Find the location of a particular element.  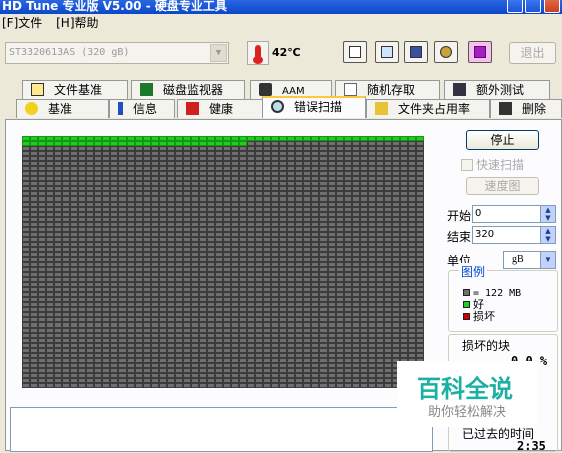

quick-scan-label: 快速扫描 is located at coordinates (500, 165).